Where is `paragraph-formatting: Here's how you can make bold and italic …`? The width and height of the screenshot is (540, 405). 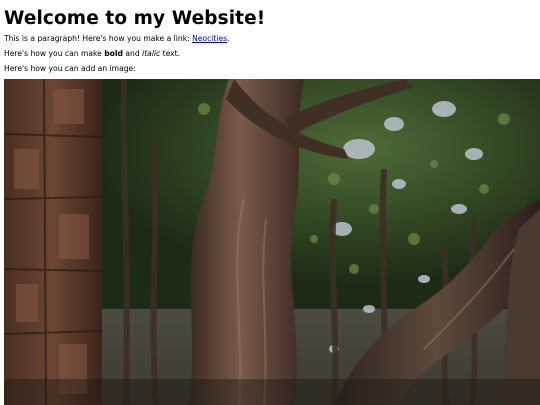
paragraph-formatting: Here's how you can make bold and italic … is located at coordinates (92, 54).